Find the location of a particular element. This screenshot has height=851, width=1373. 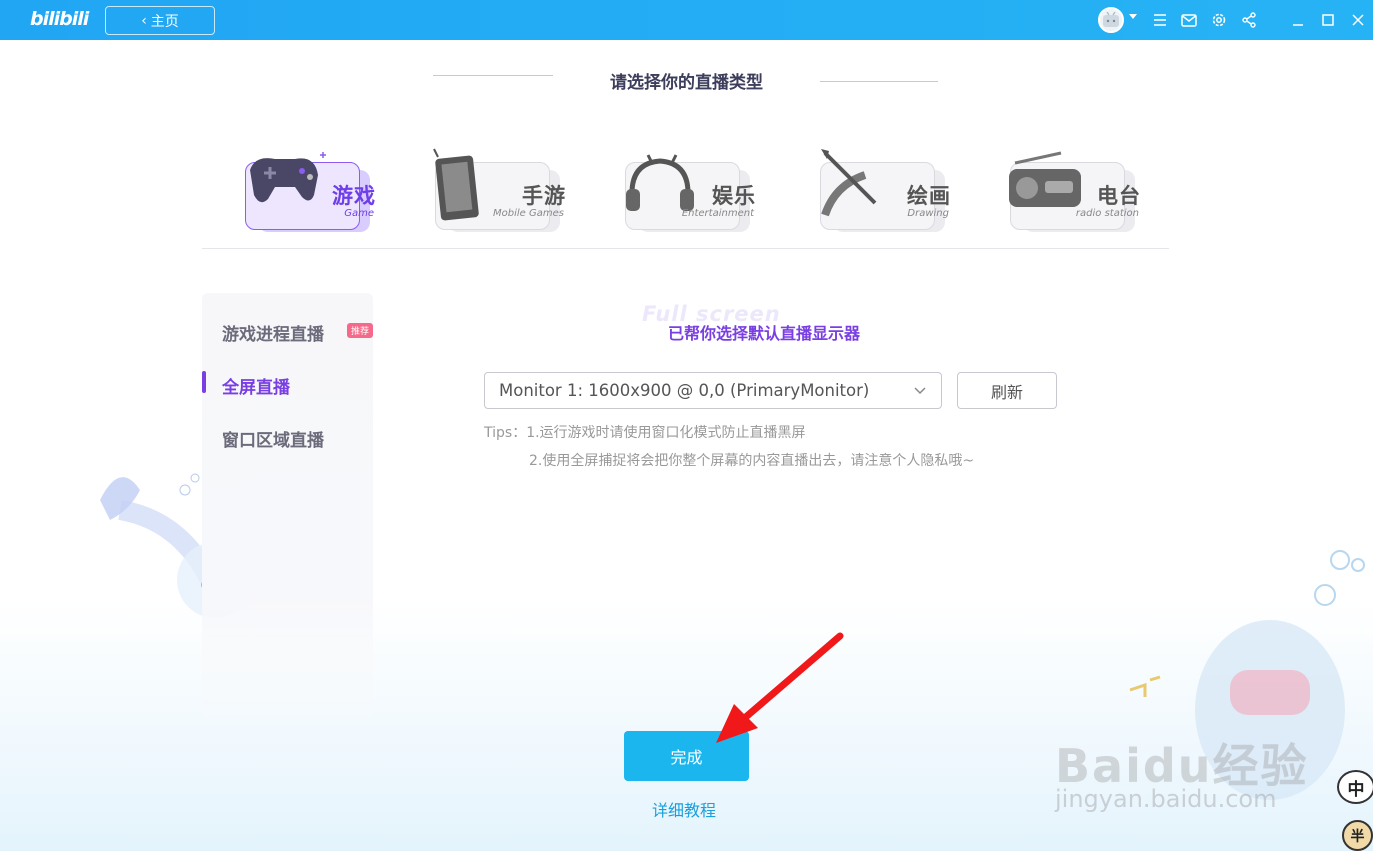

sidebar-item-window-region: 窗口区域直播 is located at coordinates (273, 438).